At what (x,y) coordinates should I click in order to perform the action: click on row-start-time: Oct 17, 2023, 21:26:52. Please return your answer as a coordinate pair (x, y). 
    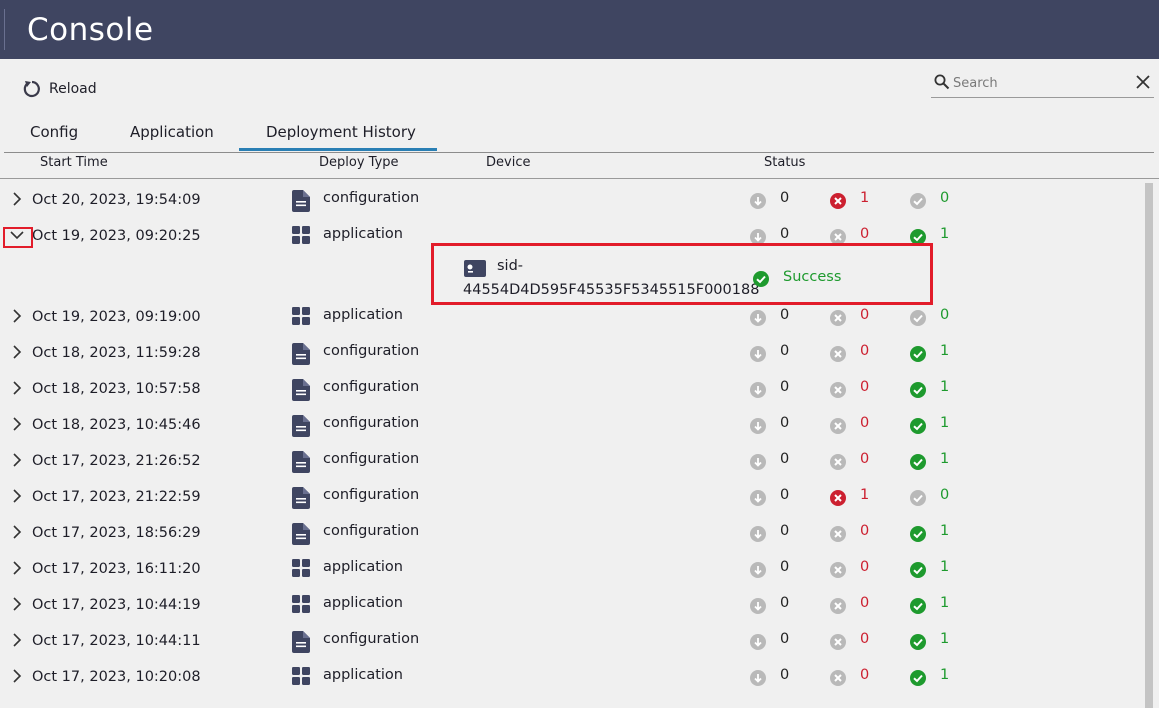
    Looking at the image, I should click on (116, 461).